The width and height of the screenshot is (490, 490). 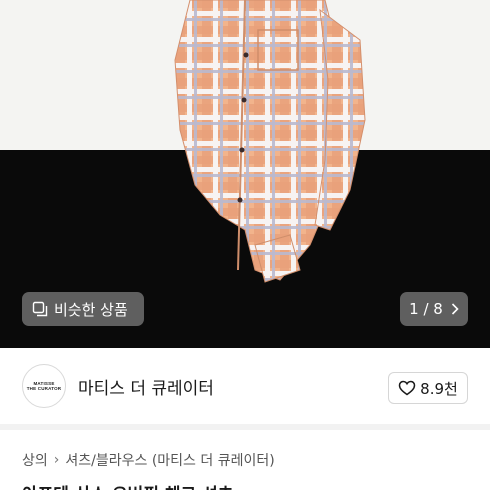 I want to click on breadcrumb-item-category: 상의, so click(x=35, y=460).